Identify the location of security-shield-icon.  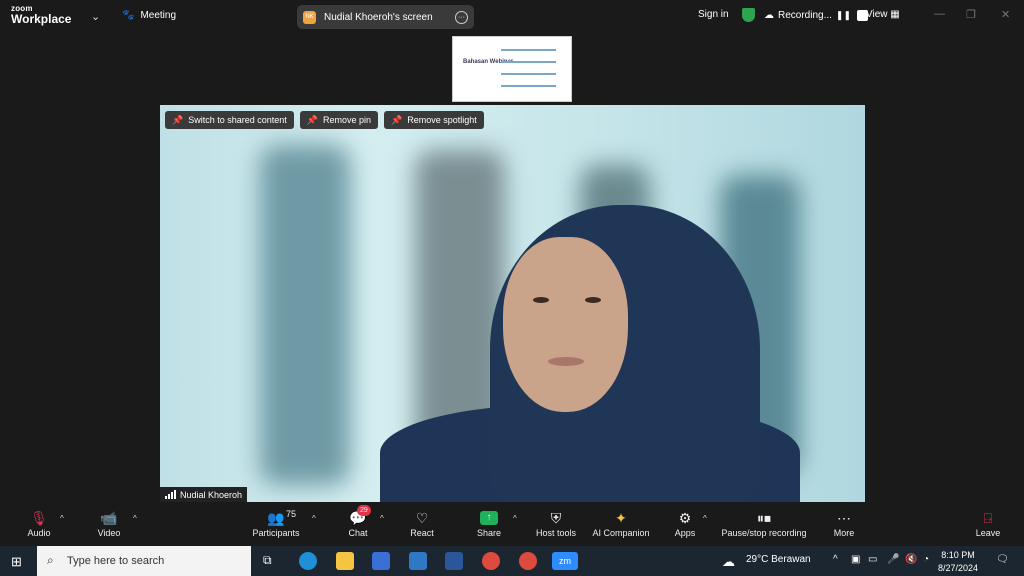
(748, 15).